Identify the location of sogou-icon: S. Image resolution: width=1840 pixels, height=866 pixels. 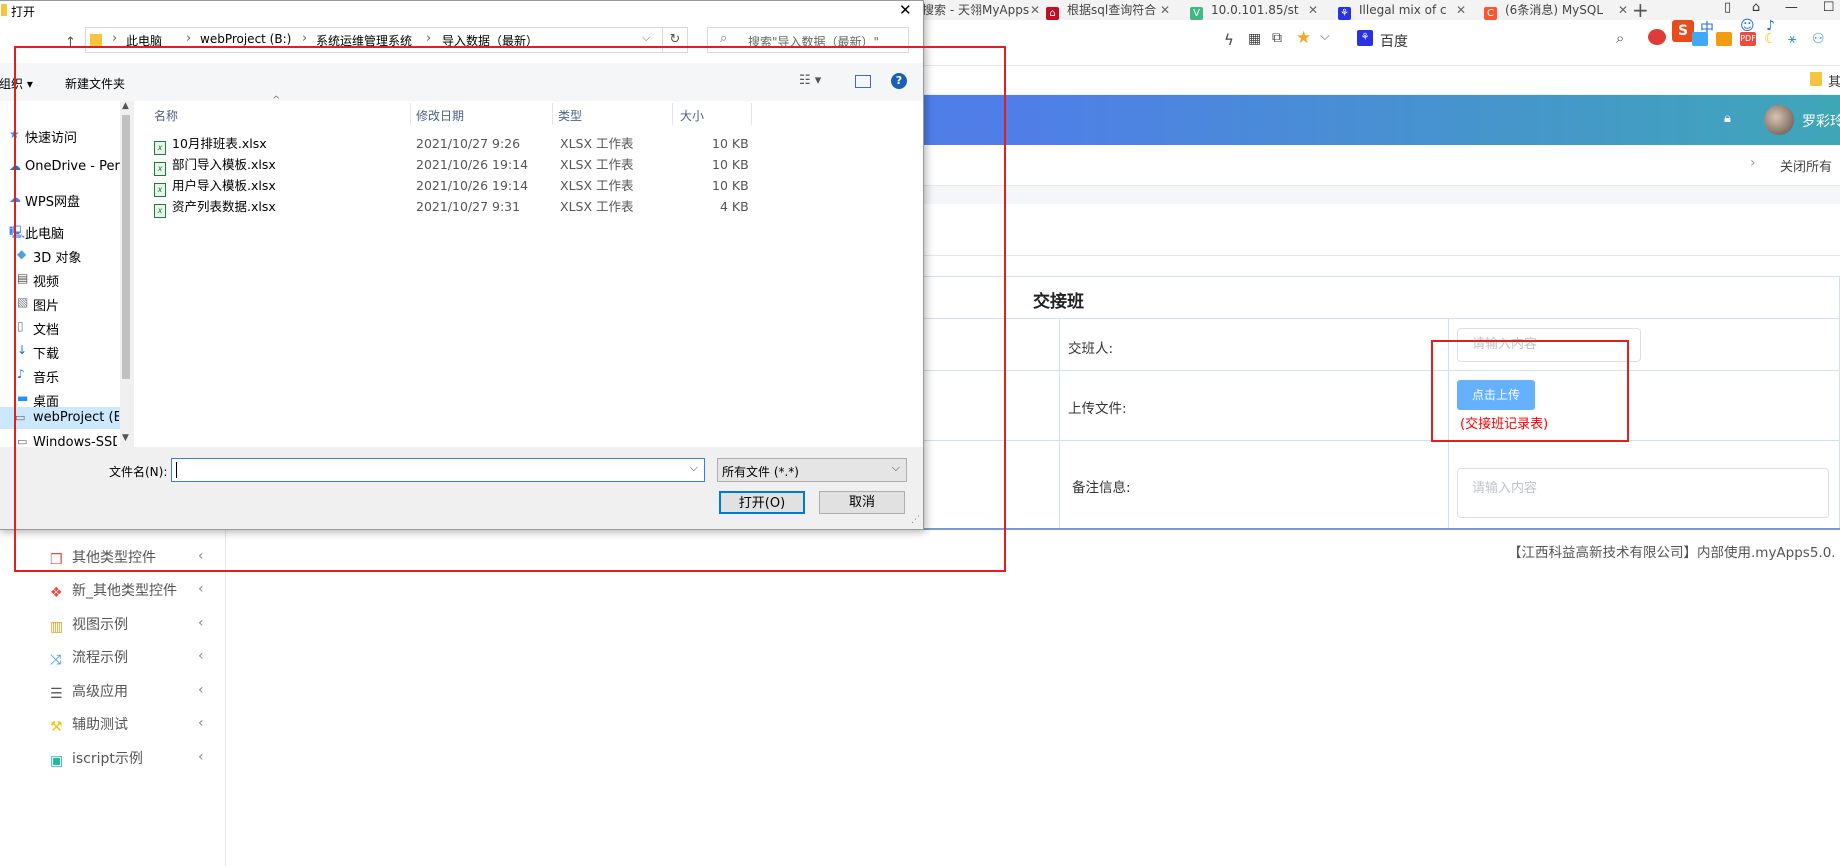
(1683, 31).